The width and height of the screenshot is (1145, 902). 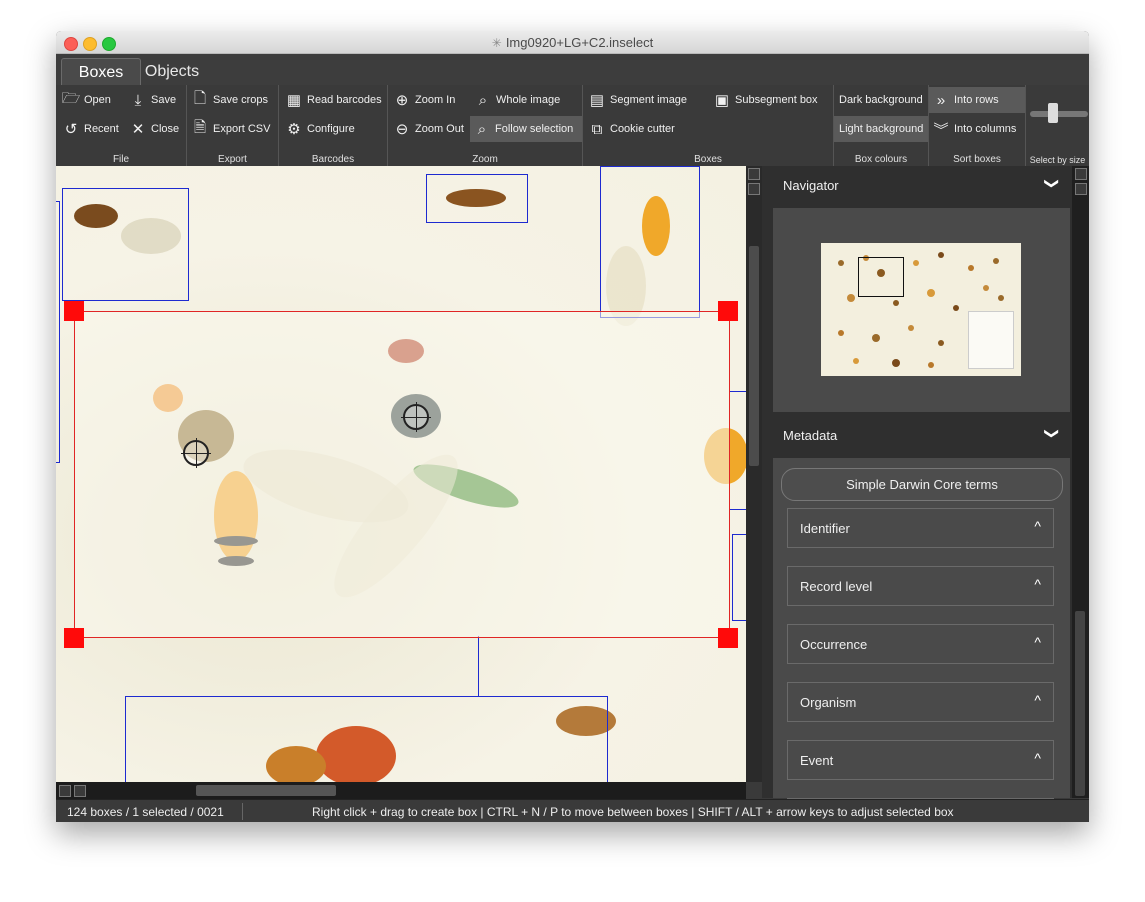 I want to click on accordion-event: Event ^, so click(x=920, y=760).